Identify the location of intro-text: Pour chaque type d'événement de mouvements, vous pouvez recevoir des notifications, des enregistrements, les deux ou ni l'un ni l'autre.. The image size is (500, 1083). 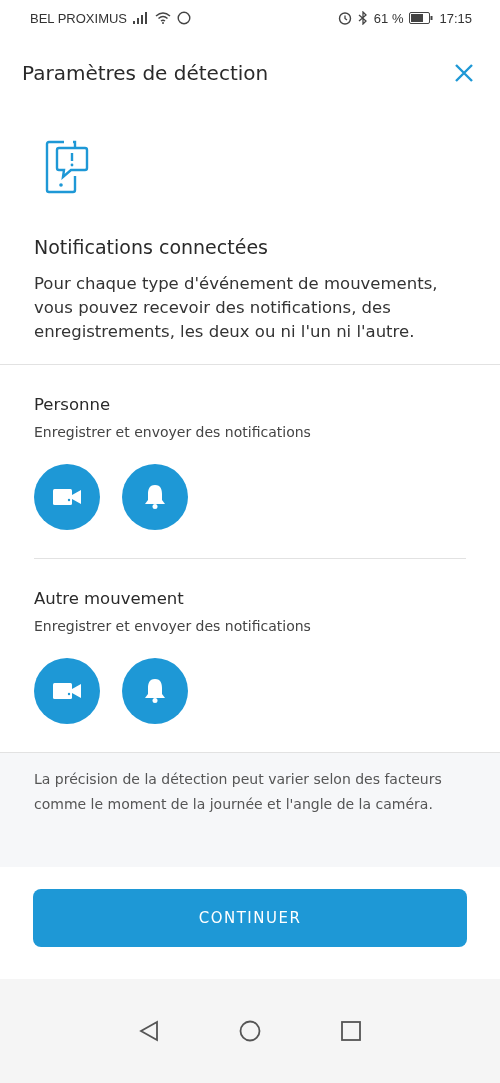
(236, 308).